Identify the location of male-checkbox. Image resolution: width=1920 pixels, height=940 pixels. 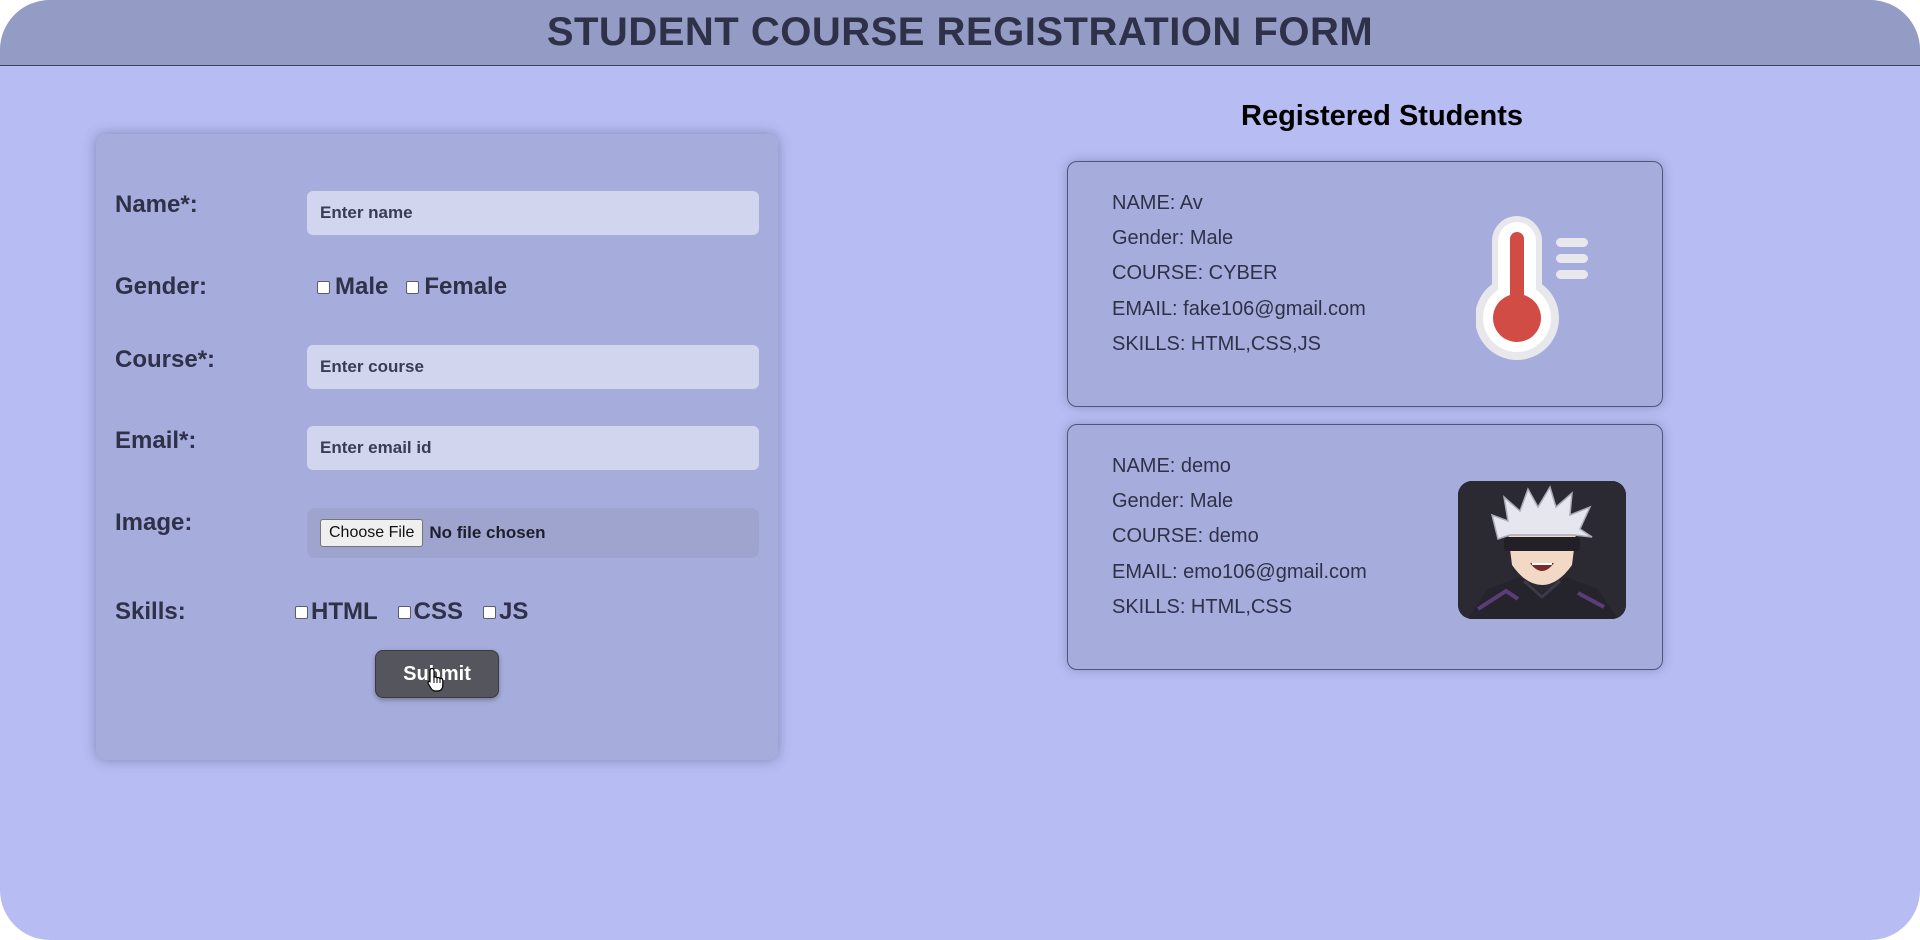
(323, 287).